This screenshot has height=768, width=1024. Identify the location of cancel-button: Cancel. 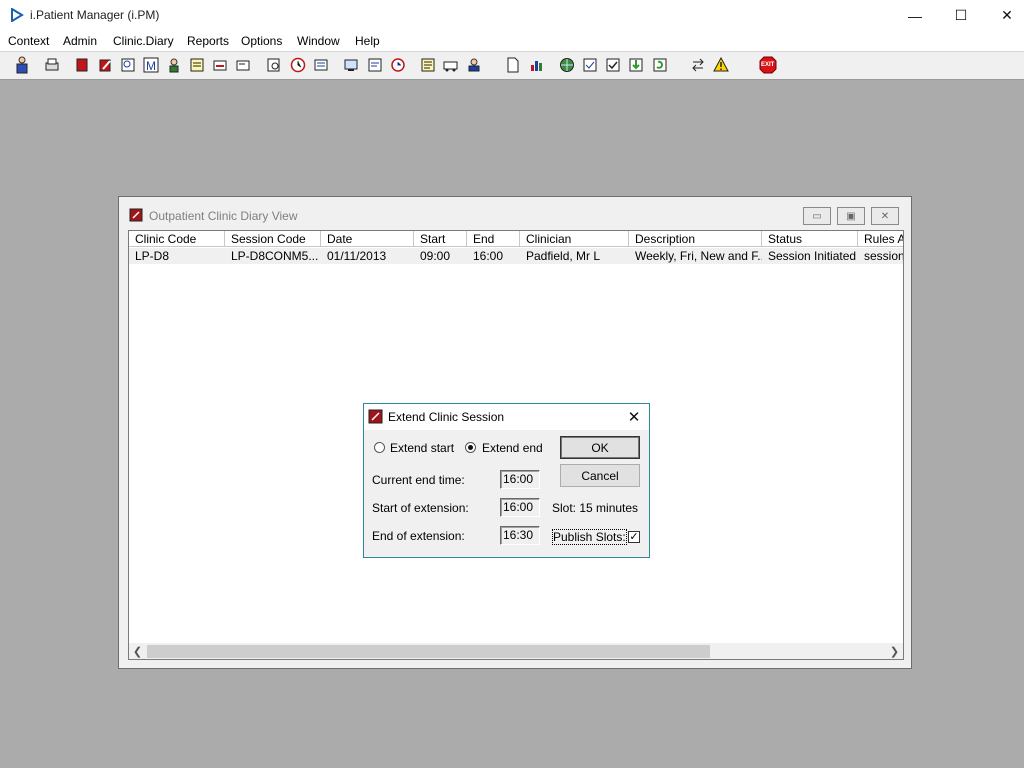
(600, 475).